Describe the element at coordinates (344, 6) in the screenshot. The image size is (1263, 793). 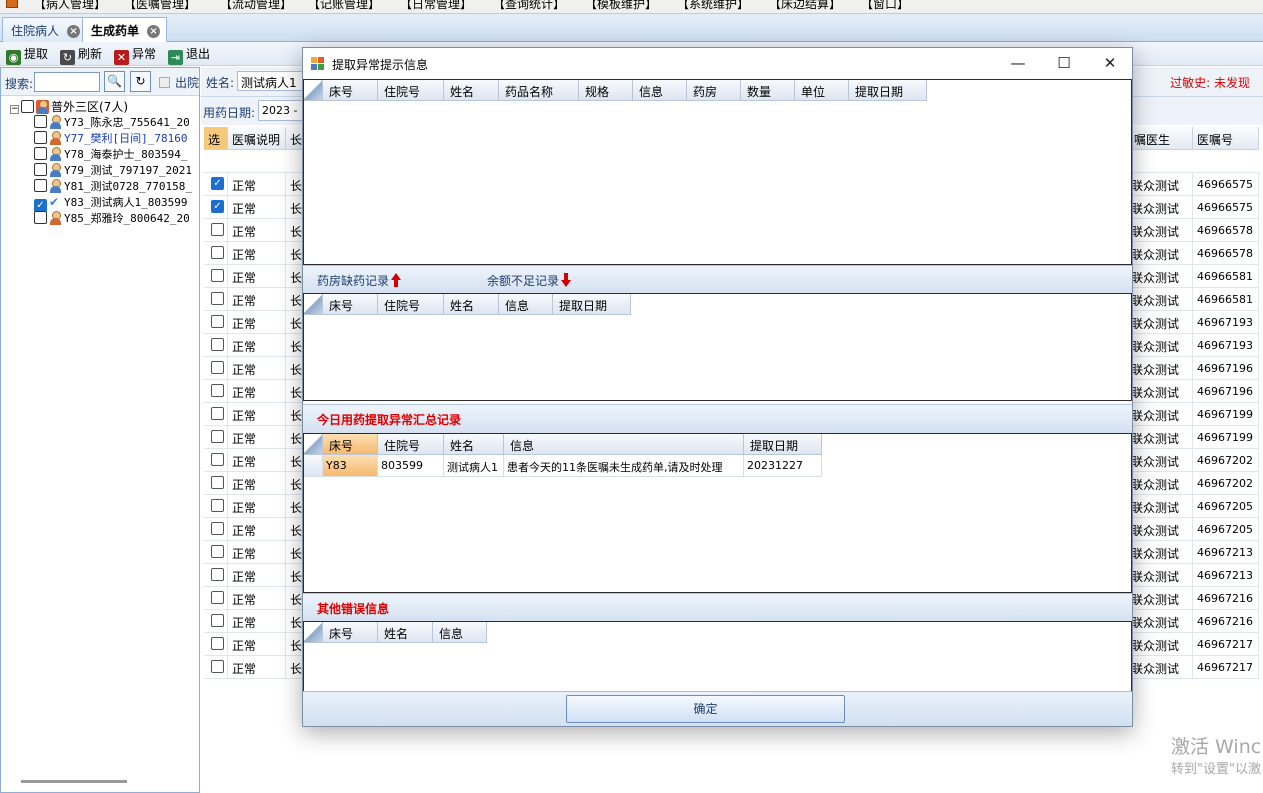
I see `menu-billing: 【记账管理】` at that location.